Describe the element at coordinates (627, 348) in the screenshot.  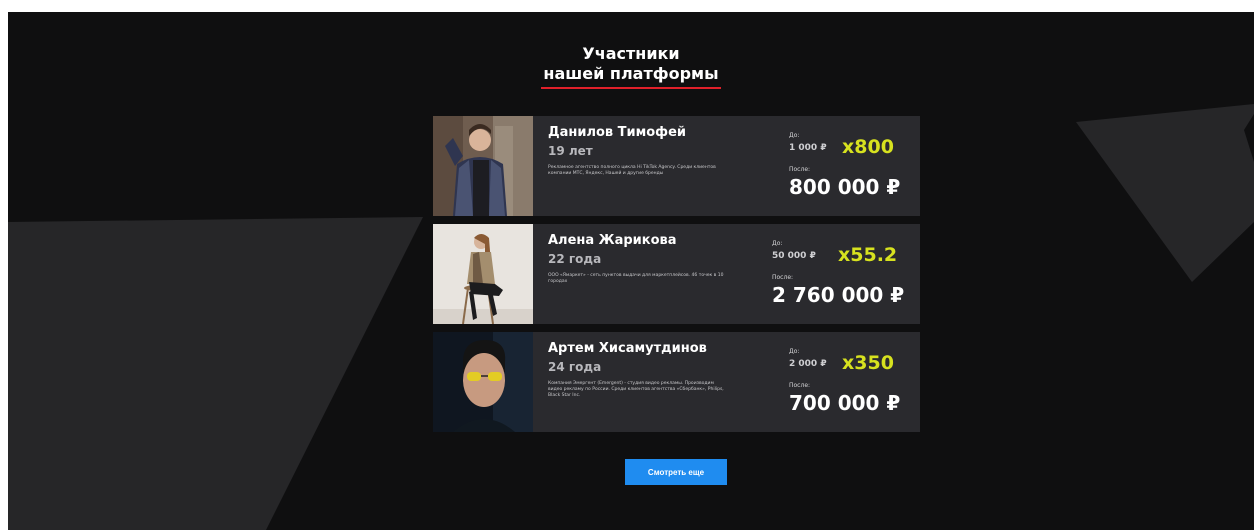
I see `participant-name: Артем Хисамутдинов` at that location.